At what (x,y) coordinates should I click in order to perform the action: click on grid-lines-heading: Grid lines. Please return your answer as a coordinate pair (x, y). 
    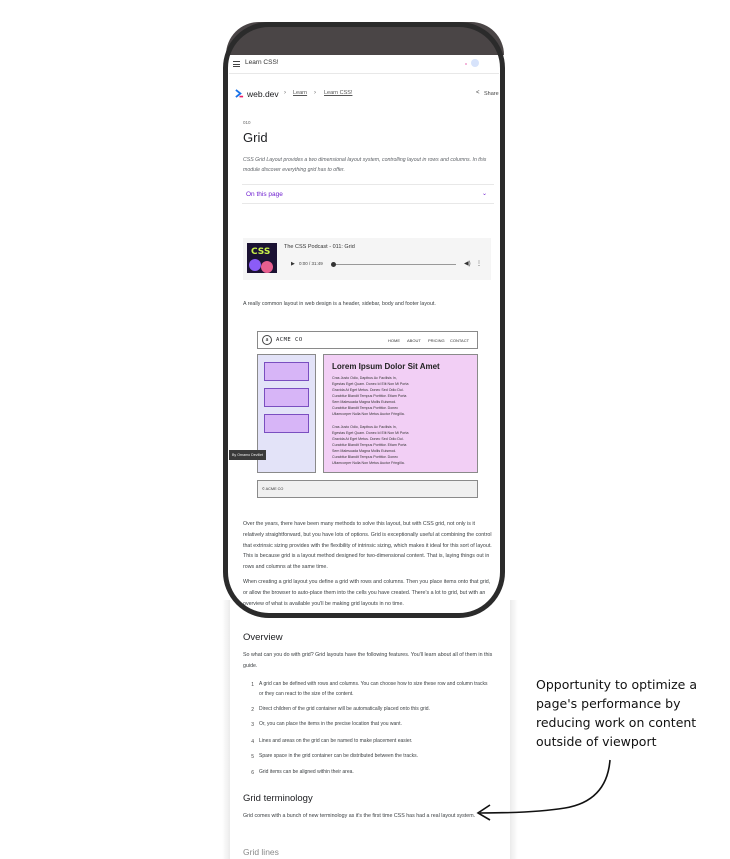
    Looking at the image, I should click on (261, 852).